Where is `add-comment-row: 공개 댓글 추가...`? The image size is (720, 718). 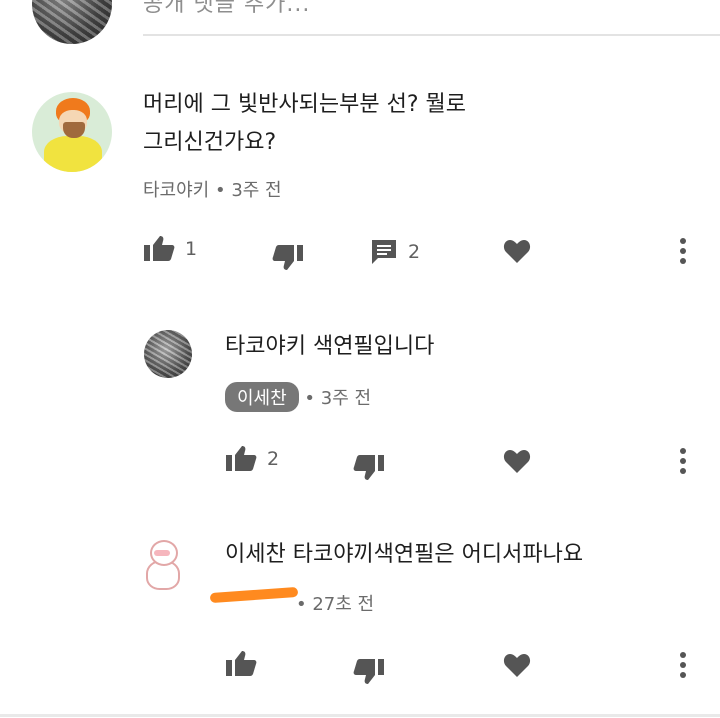
add-comment-row: 공개 댓글 추가... is located at coordinates (360, 22).